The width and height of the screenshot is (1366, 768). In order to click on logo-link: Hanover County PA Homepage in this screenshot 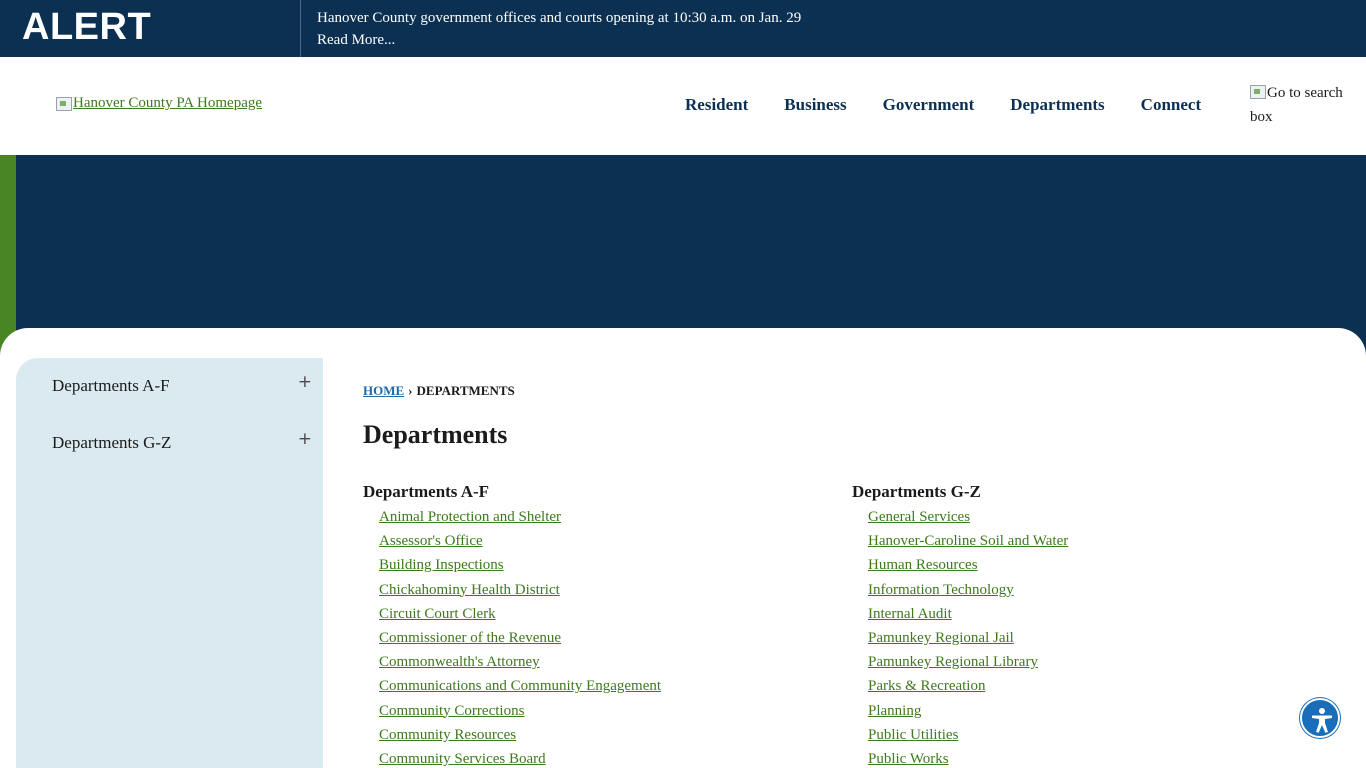, I will do `click(159, 103)`.